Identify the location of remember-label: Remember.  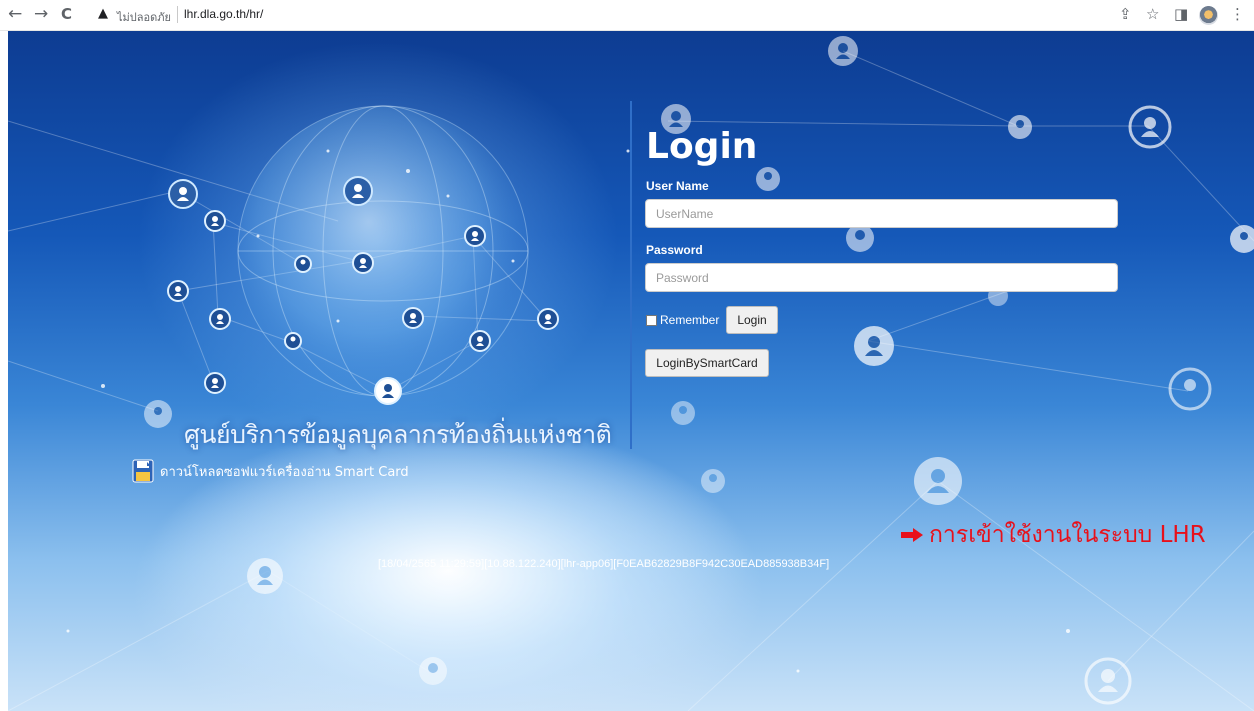
(689, 320).